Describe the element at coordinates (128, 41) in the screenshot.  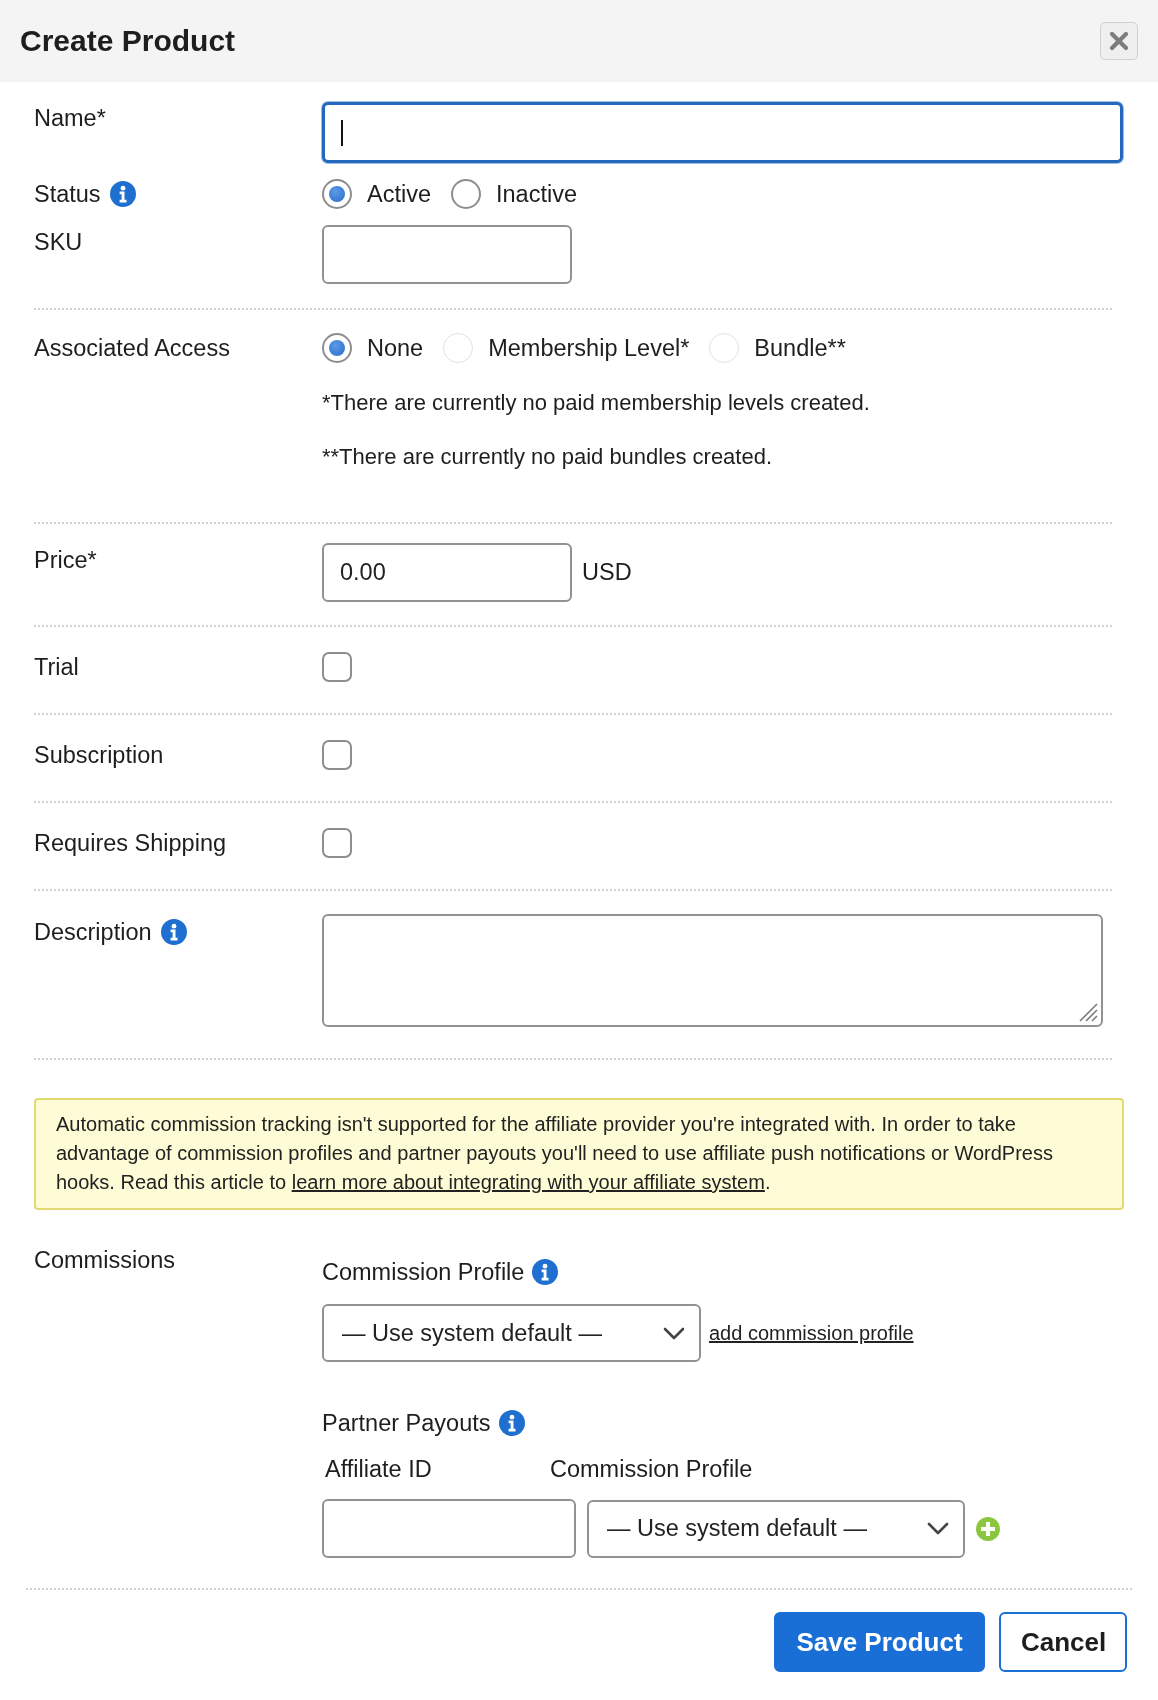
I see `dialog-title: Create Product` at that location.